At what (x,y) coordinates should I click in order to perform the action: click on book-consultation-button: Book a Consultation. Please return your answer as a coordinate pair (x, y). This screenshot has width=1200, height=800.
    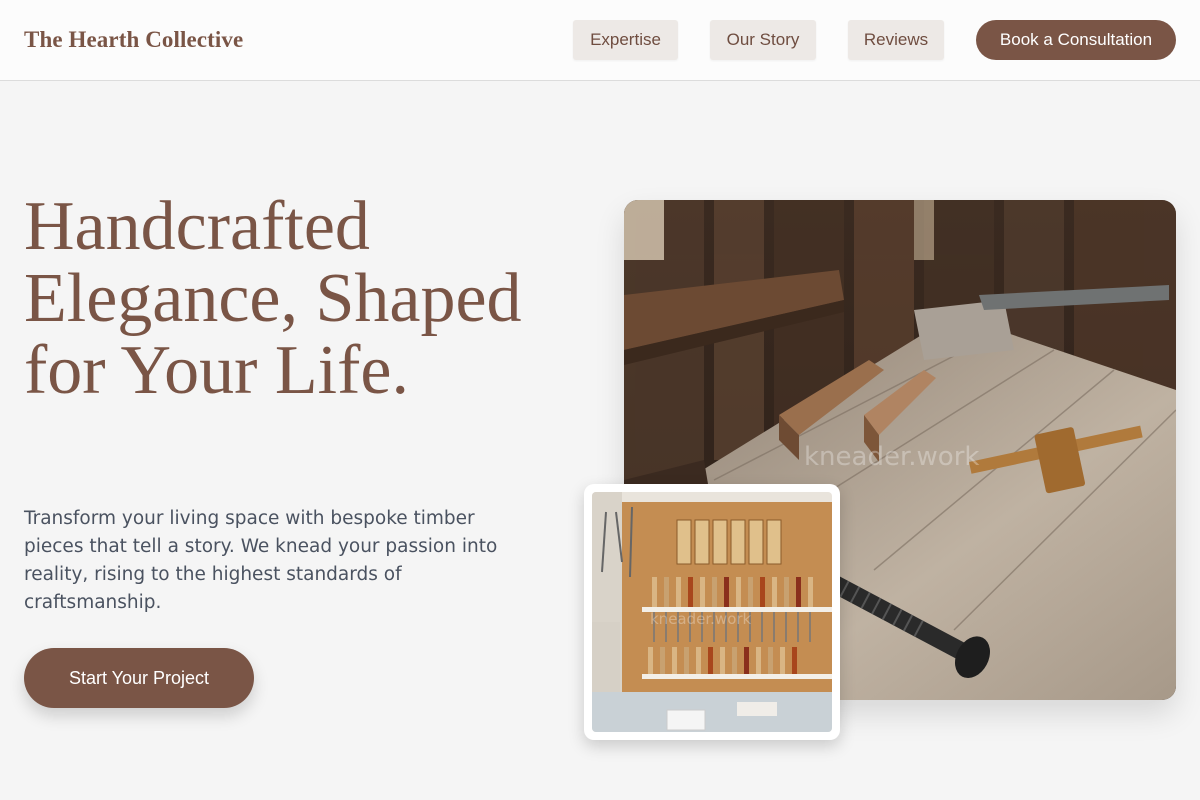
    Looking at the image, I should click on (1076, 40).